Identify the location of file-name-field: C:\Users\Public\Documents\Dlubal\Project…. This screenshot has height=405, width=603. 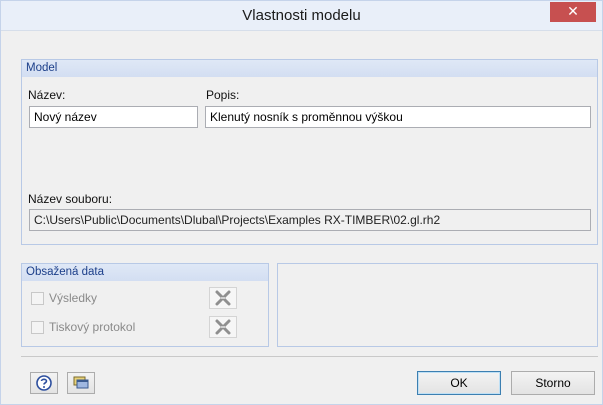
(310, 220).